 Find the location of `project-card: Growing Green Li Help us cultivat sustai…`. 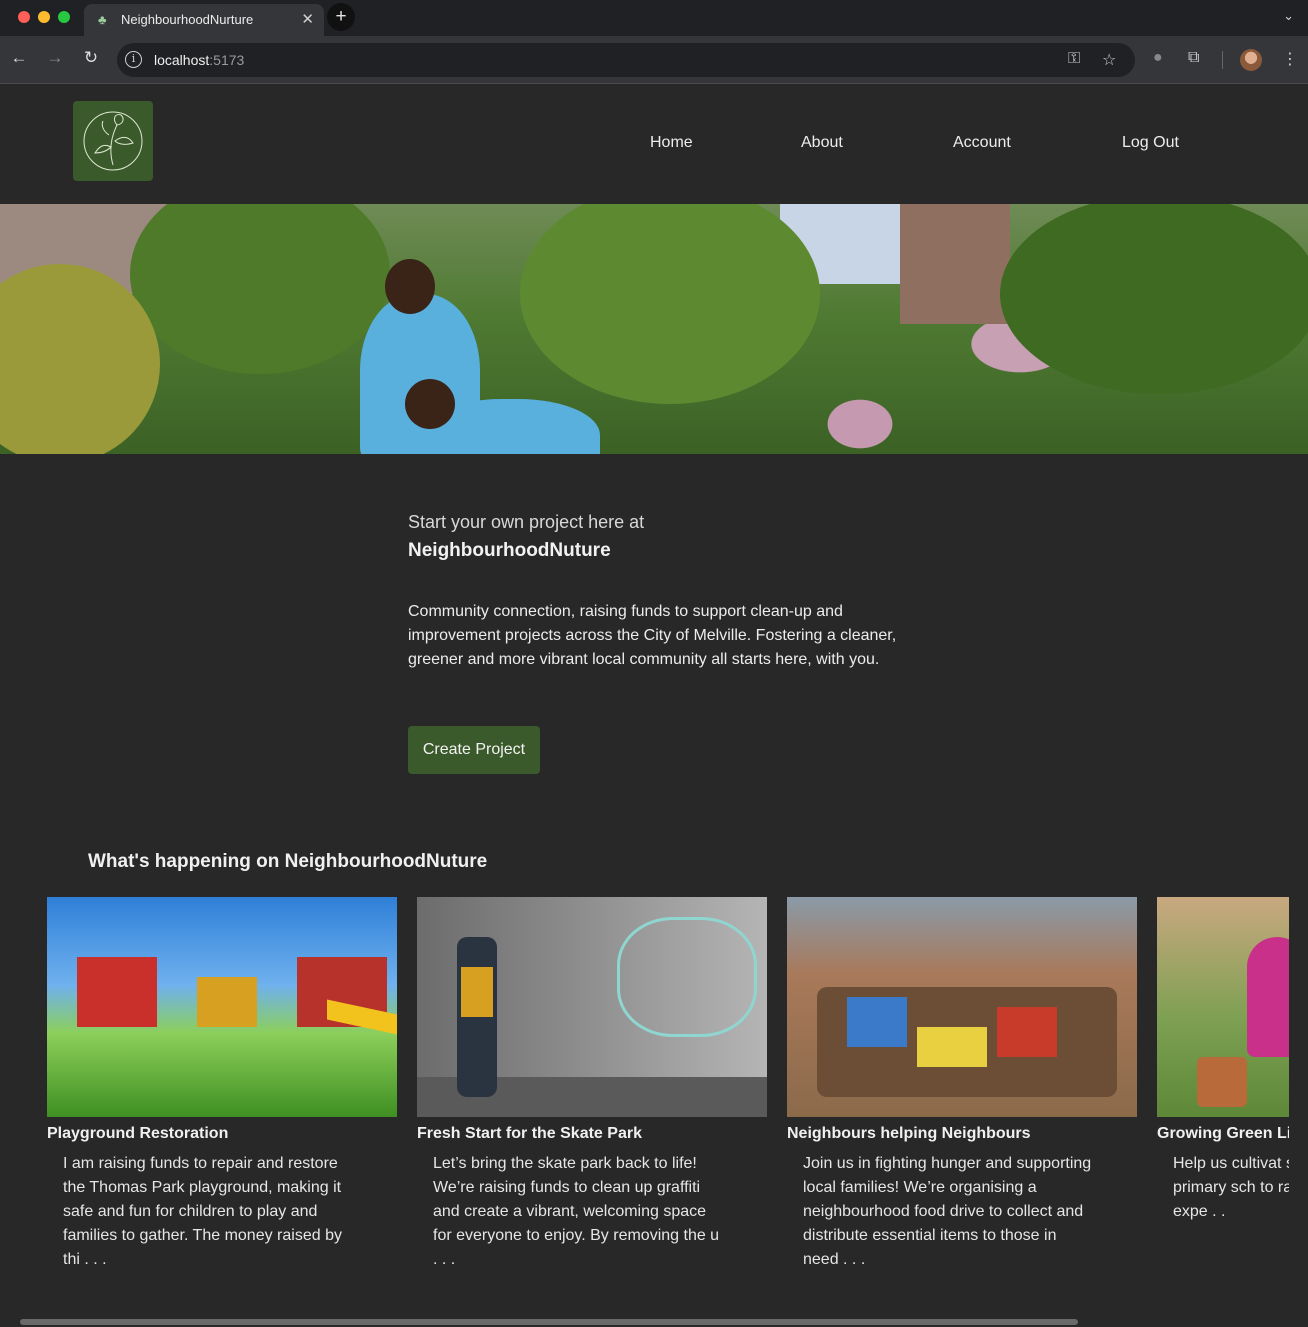

project-card: Growing Green Li Help us cultivat sustai… is located at coordinates (1223, 1097).